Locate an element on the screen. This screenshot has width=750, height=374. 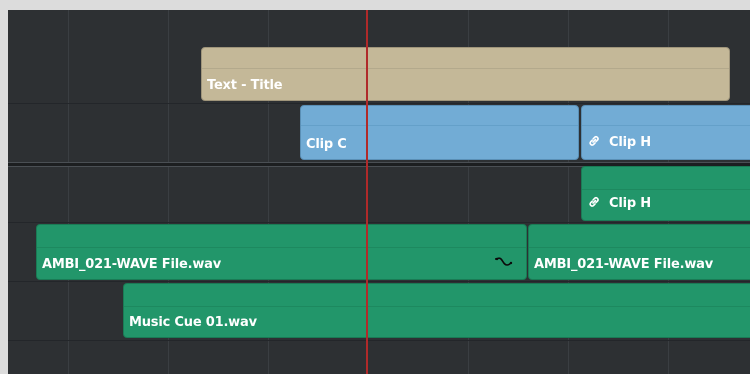
audio-clip-ambi-2: AMBI_021-WAVE File.wav is located at coordinates (639, 252).